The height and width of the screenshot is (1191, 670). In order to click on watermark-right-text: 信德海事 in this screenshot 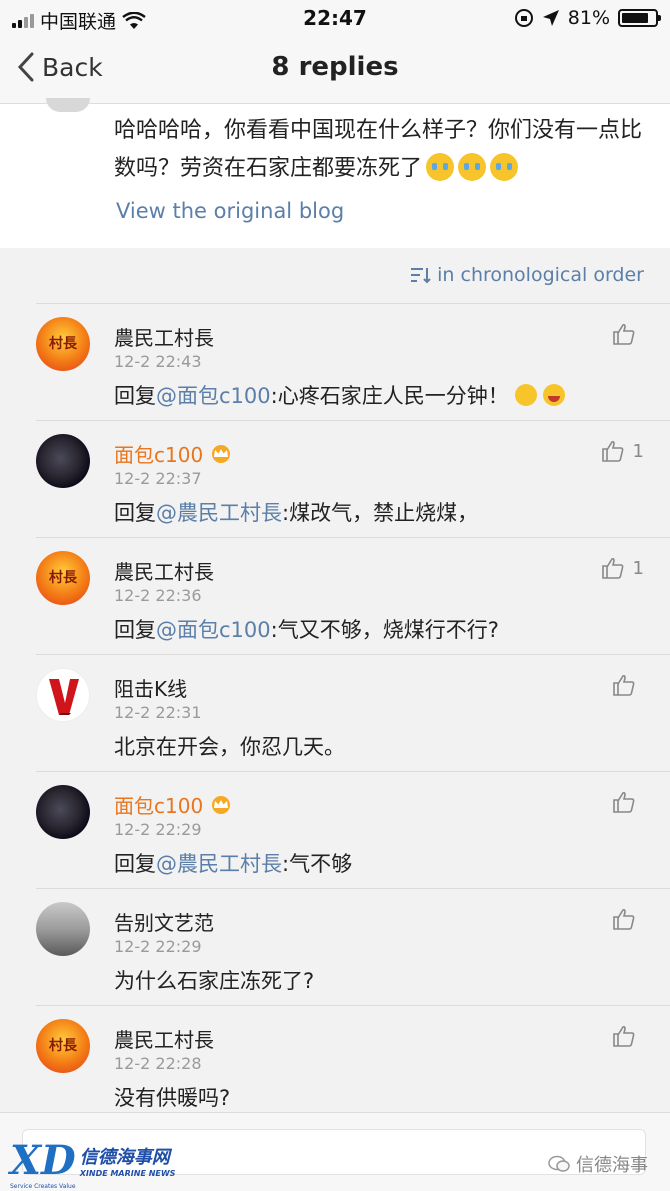, I will do `click(612, 1165)`.